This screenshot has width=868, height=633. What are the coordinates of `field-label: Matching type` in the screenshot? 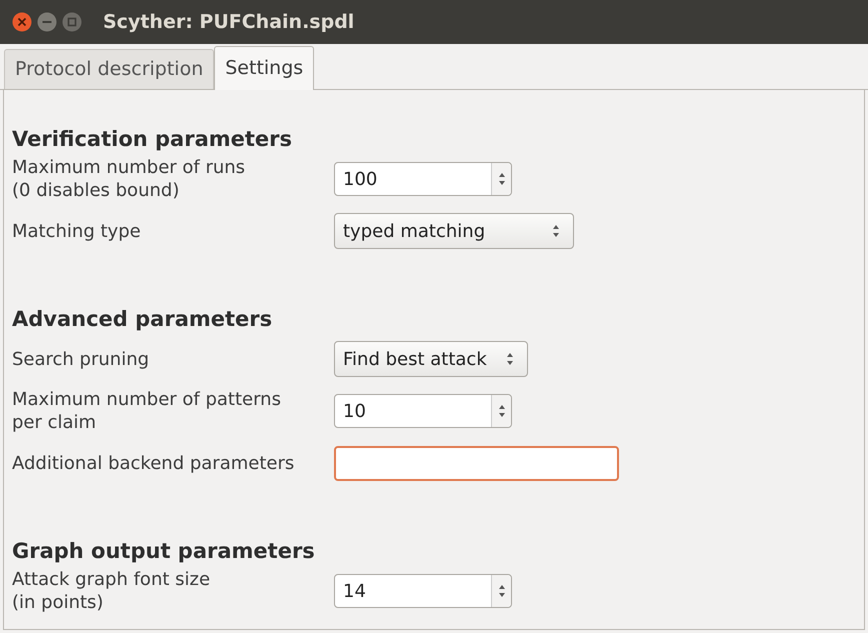 It's located at (77, 231).